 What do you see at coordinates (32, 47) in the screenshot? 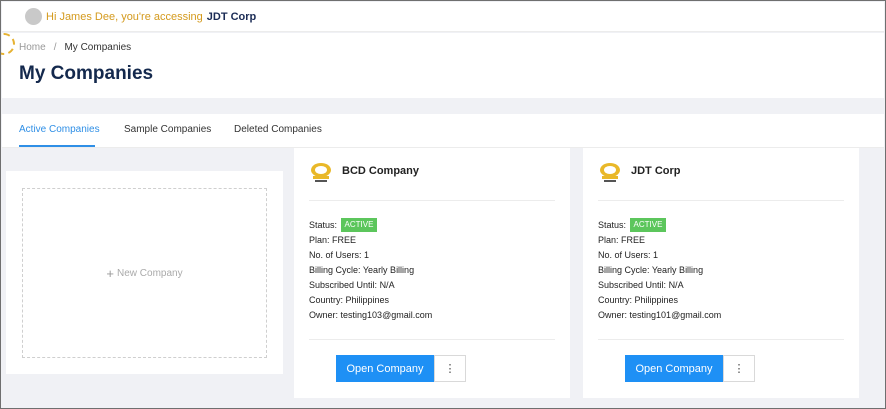
I see `breadcrumb-home-link: Home` at bounding box center [32, 47].